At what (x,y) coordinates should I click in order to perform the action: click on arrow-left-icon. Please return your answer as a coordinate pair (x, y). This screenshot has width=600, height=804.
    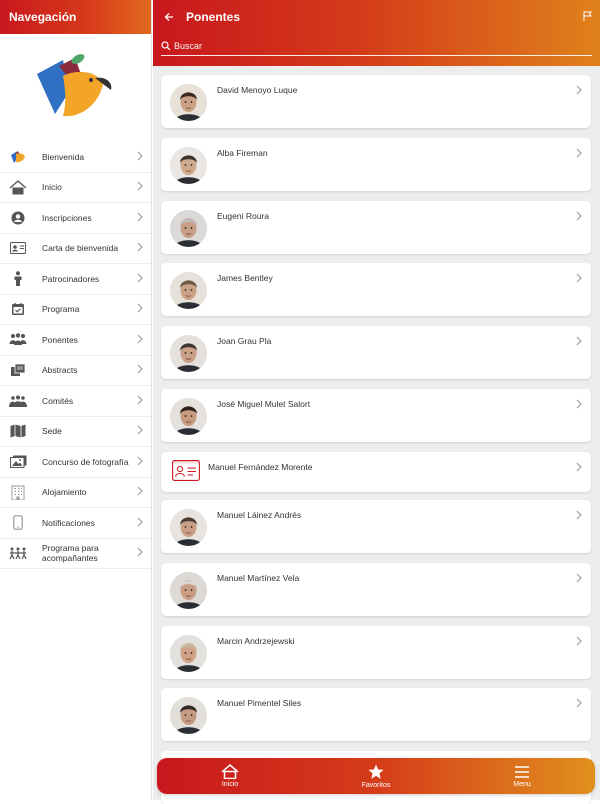
    Looking at the image, I should click on (168, 17).